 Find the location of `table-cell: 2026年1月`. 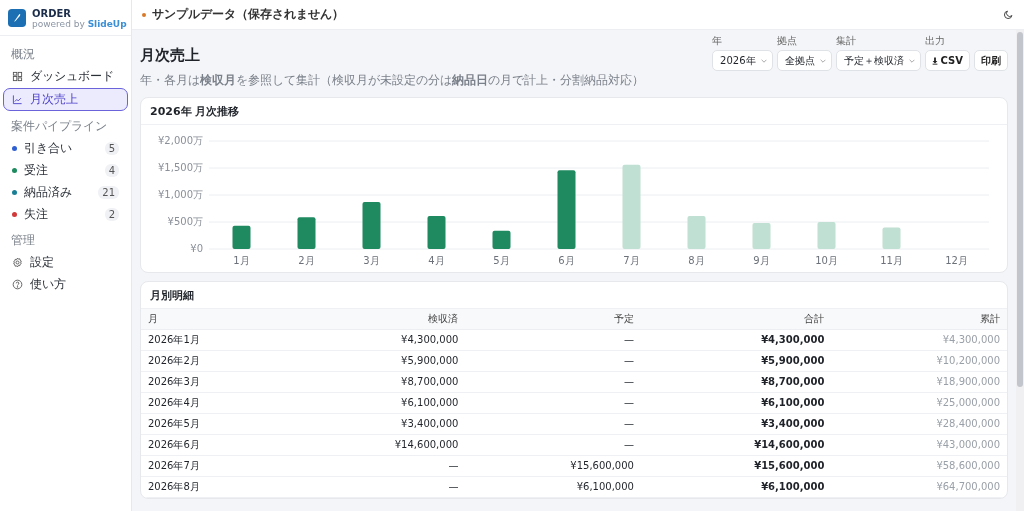

table-cell: 2026年1月 is located at coordinates (215, 340).